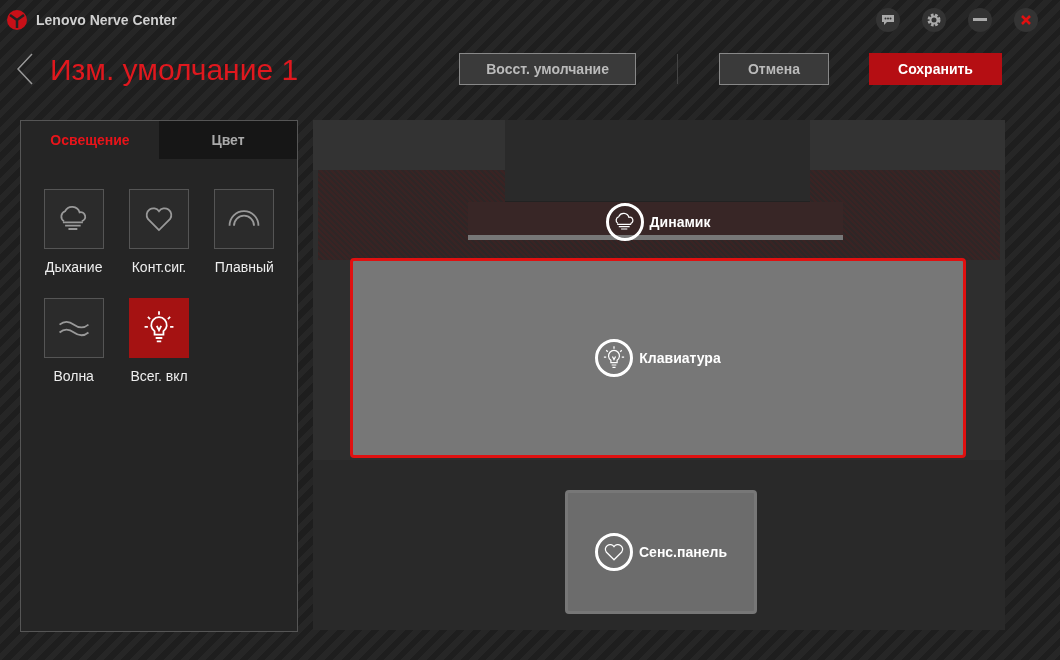 The image size is (1060, 660). Describe the element at coordinates (73, 267) in the screenshot. I see `effect-label: Дыхание` at that location.